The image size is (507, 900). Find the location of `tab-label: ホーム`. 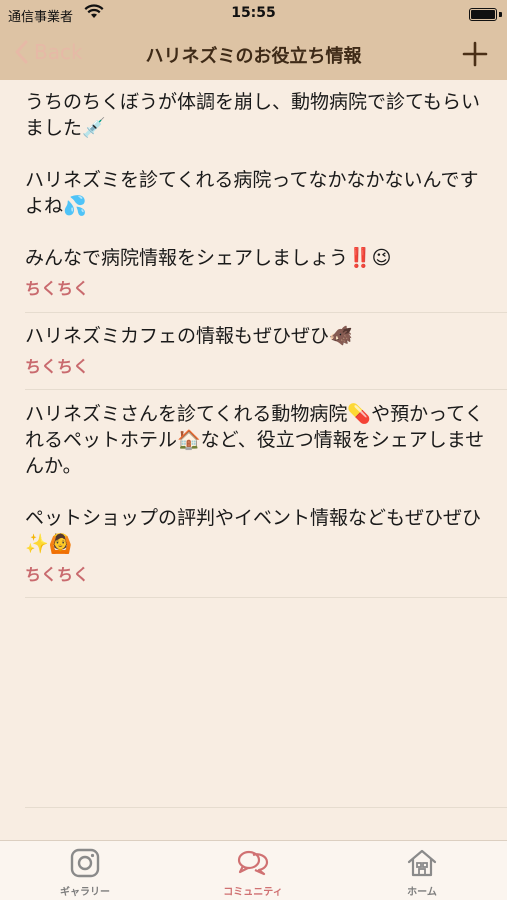

tab-label: ホーム is located at coordinates (422, 892).